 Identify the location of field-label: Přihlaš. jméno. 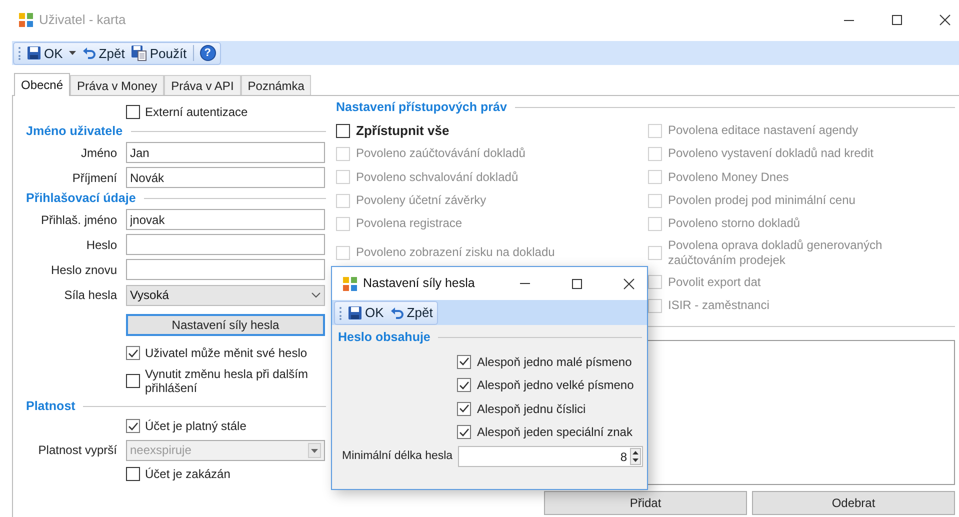
(78, 219).